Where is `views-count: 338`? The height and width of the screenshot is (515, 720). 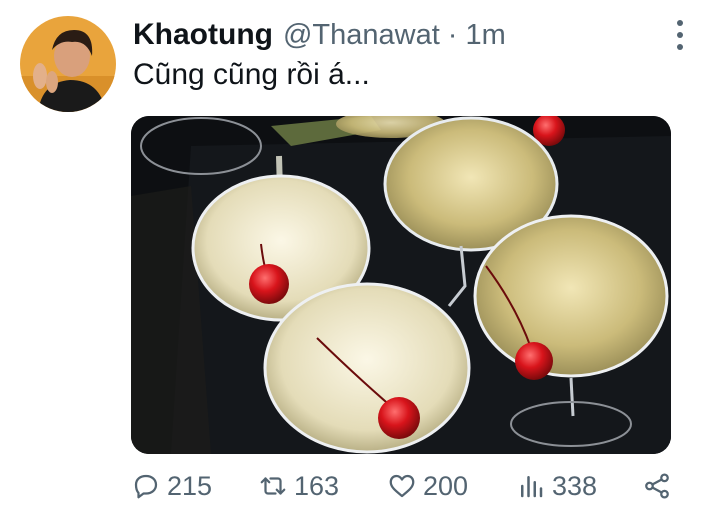 views-count: 338 is located at coordinates (575, 485).